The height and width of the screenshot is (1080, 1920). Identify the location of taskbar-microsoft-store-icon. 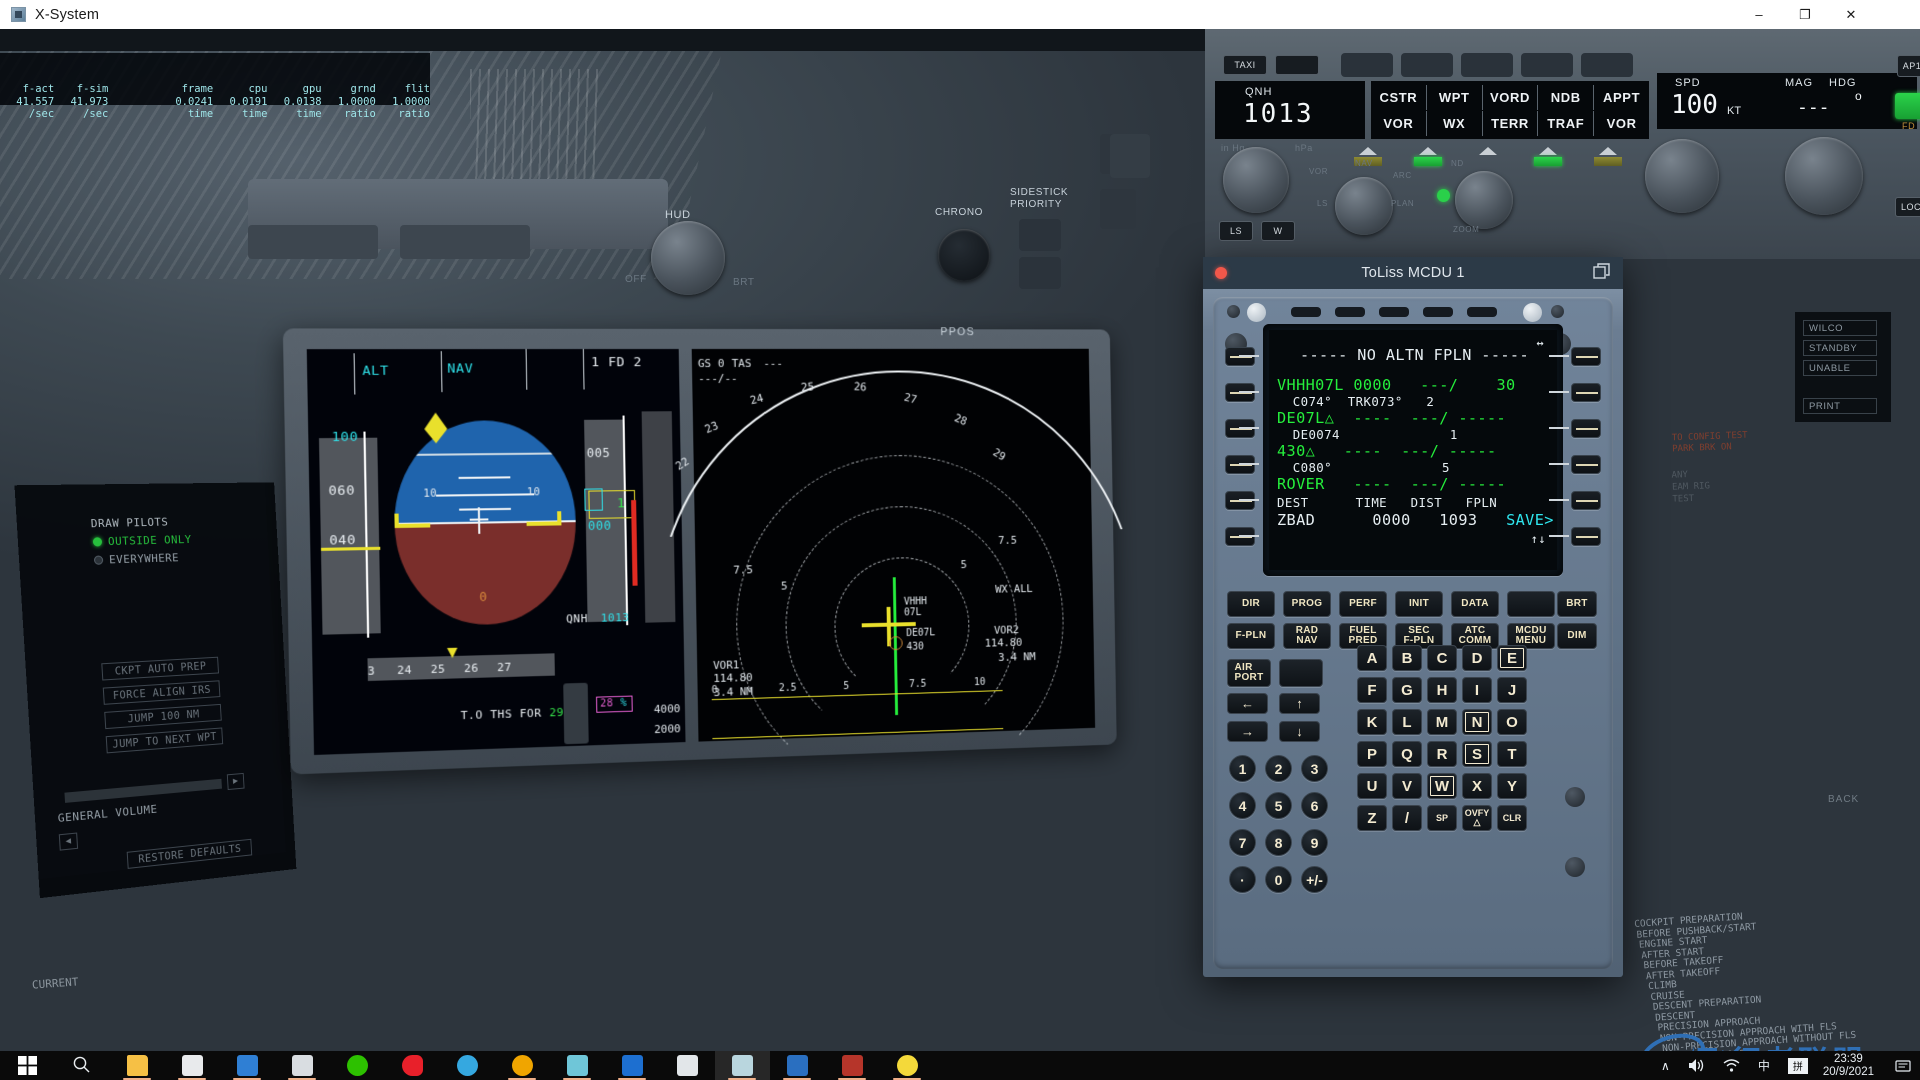
(192, 1065).